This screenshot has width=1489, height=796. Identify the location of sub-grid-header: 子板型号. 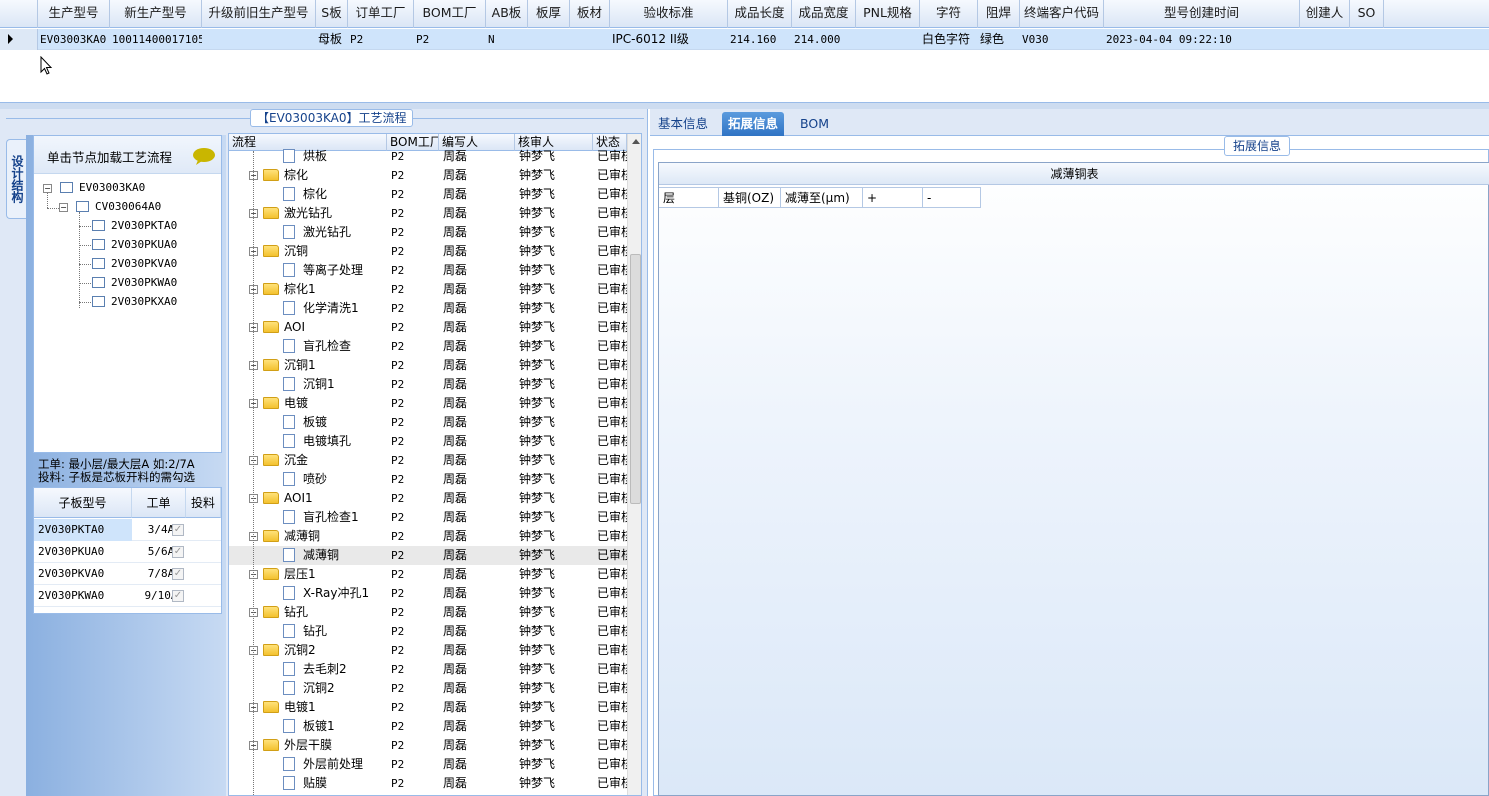
(83, 503).